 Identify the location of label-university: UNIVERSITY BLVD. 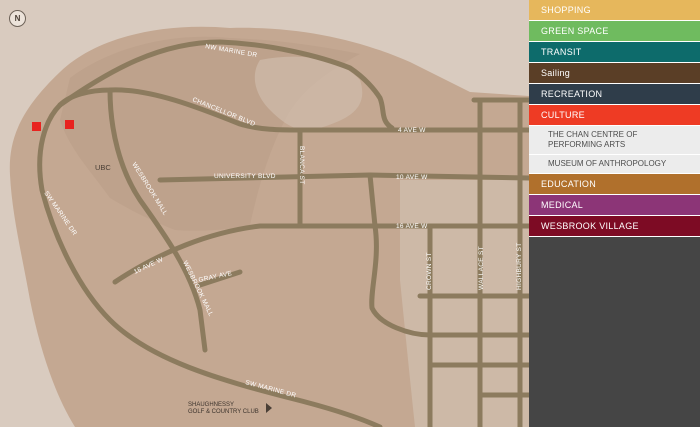
(245, 176).